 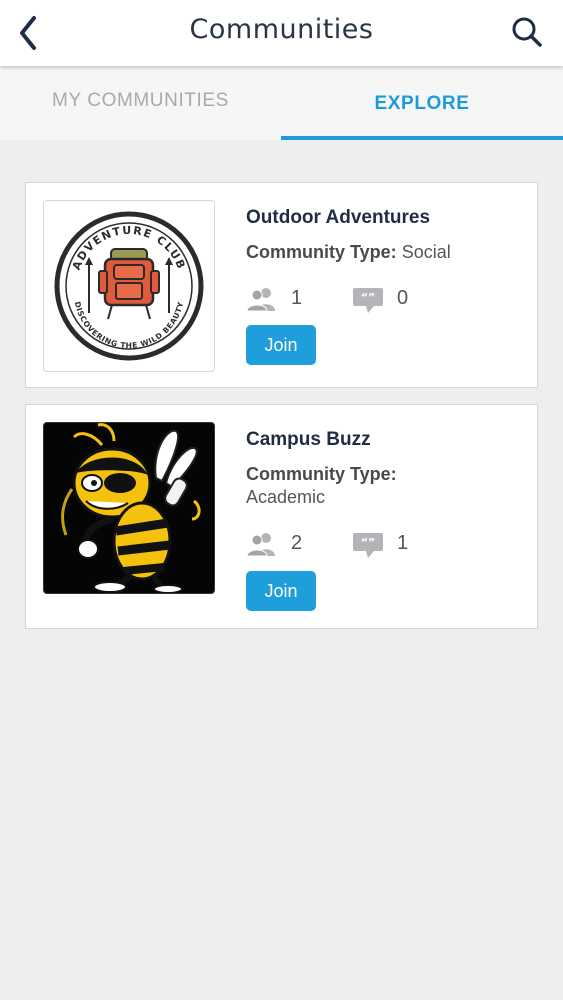 What do you see at coordinates (286, 497) in the screenshot?
I see `community-type-value: Academic` at bounding box center [286, 497].